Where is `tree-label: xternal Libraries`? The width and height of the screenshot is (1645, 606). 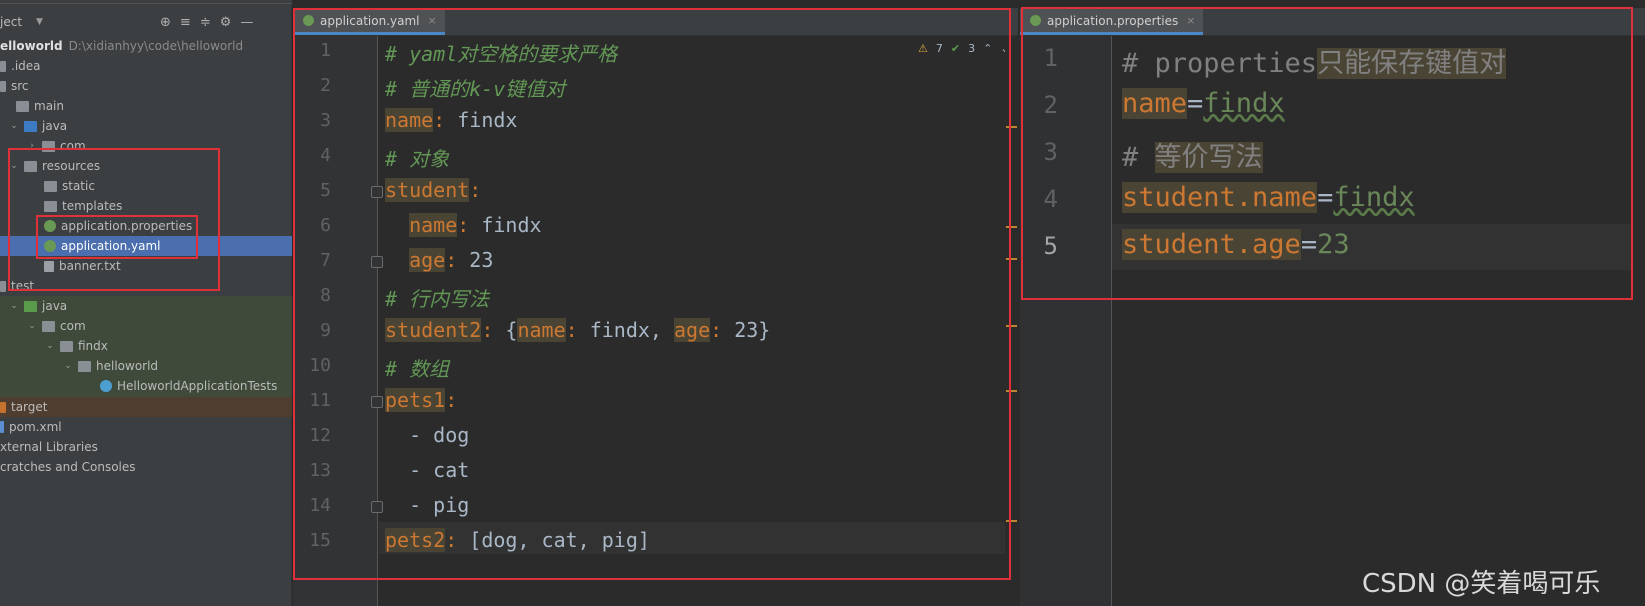
tree-label: xternal Libraries is located at coordinates (49, 447).